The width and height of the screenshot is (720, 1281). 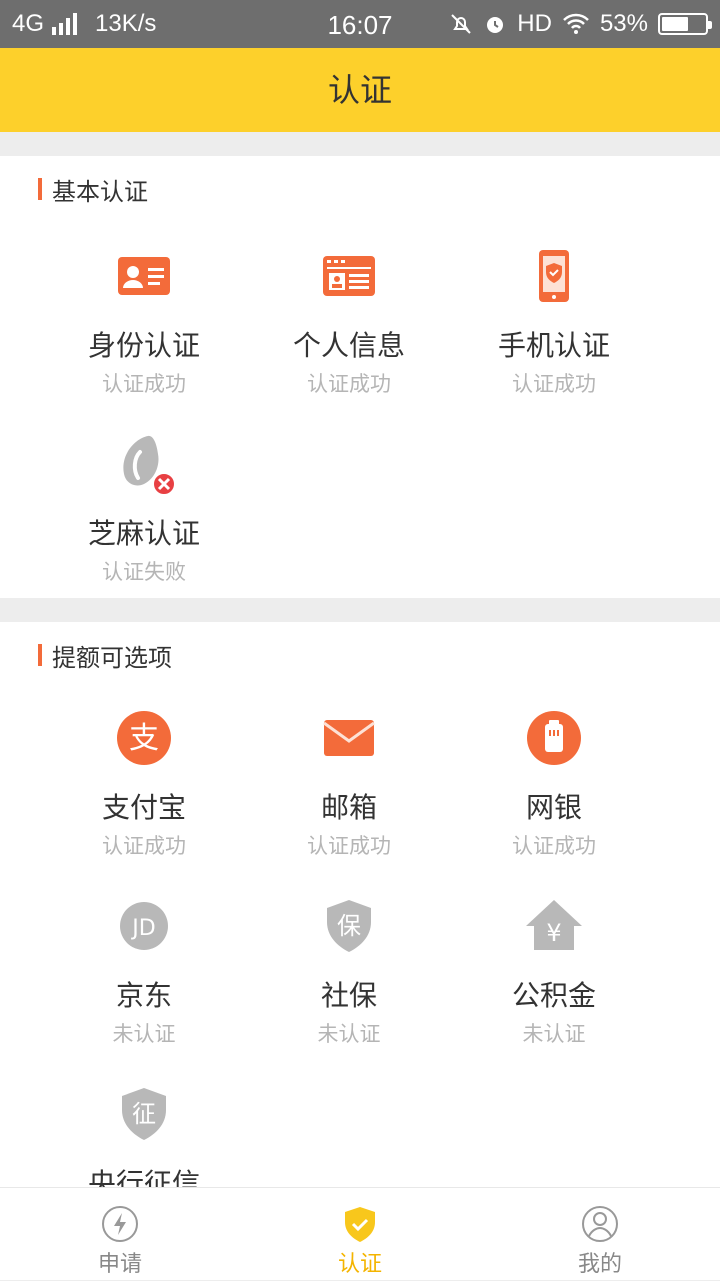 I want to click on jd-icon: JD, so click(x=144, y=926).